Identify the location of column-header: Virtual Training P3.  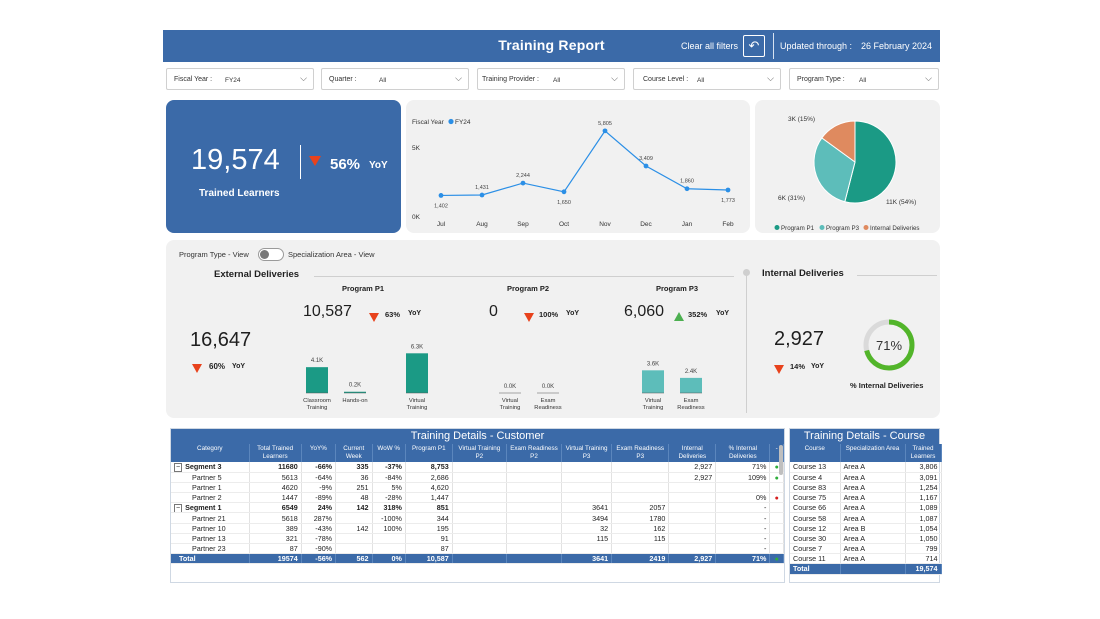
(587, 453).